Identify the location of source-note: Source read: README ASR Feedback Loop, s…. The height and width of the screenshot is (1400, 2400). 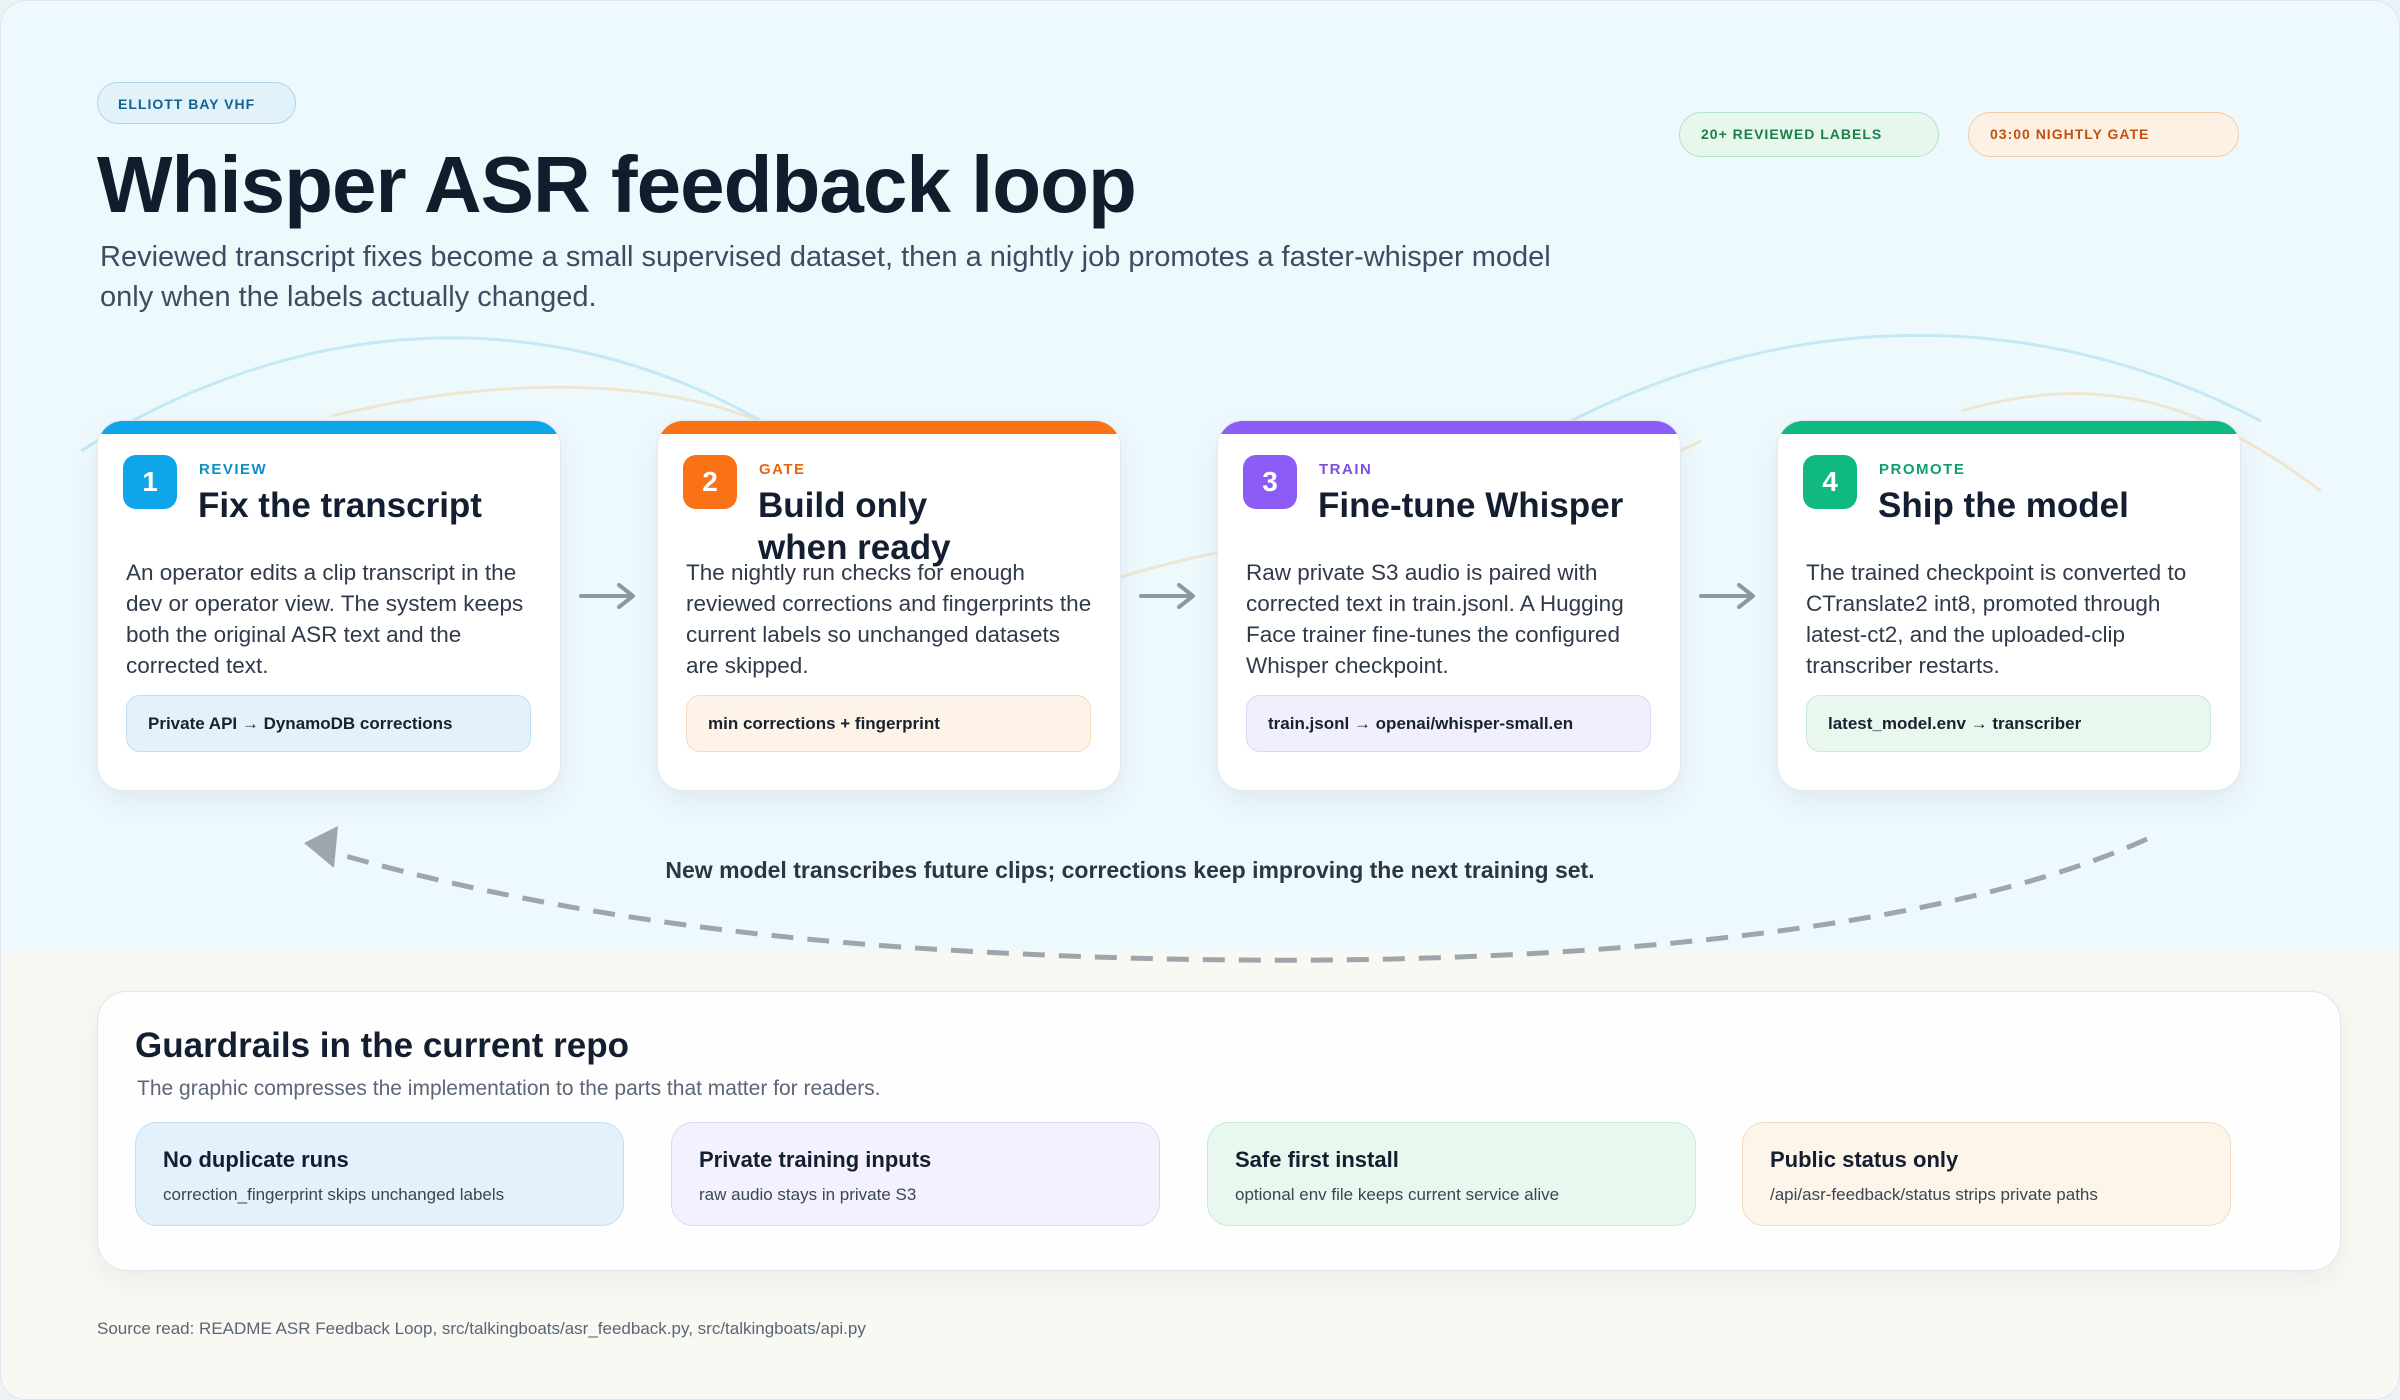
(481, 1328).